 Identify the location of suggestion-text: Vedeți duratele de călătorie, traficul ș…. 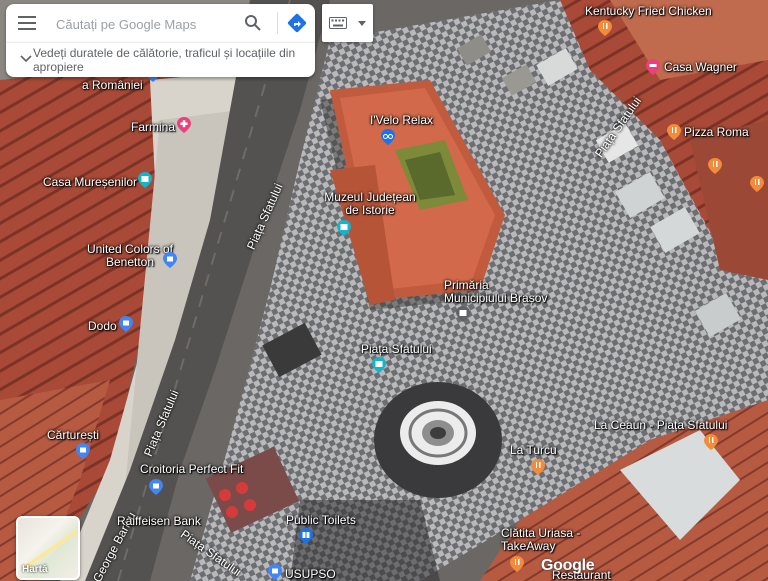
(164, 60).